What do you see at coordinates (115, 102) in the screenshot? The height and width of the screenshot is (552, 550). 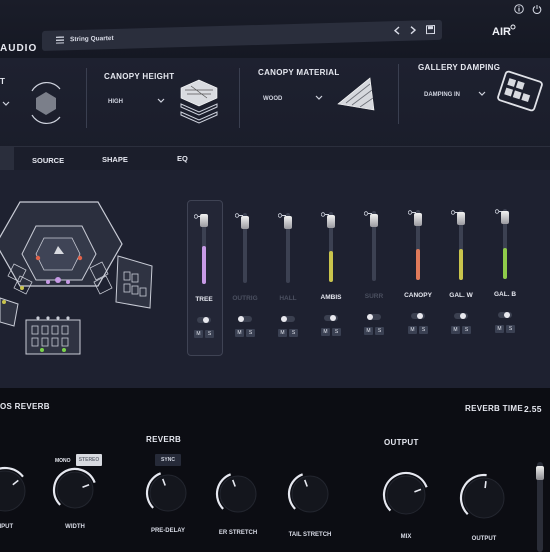 I see `canopy-height-value: HIGH` at bounding box center [115, 102].